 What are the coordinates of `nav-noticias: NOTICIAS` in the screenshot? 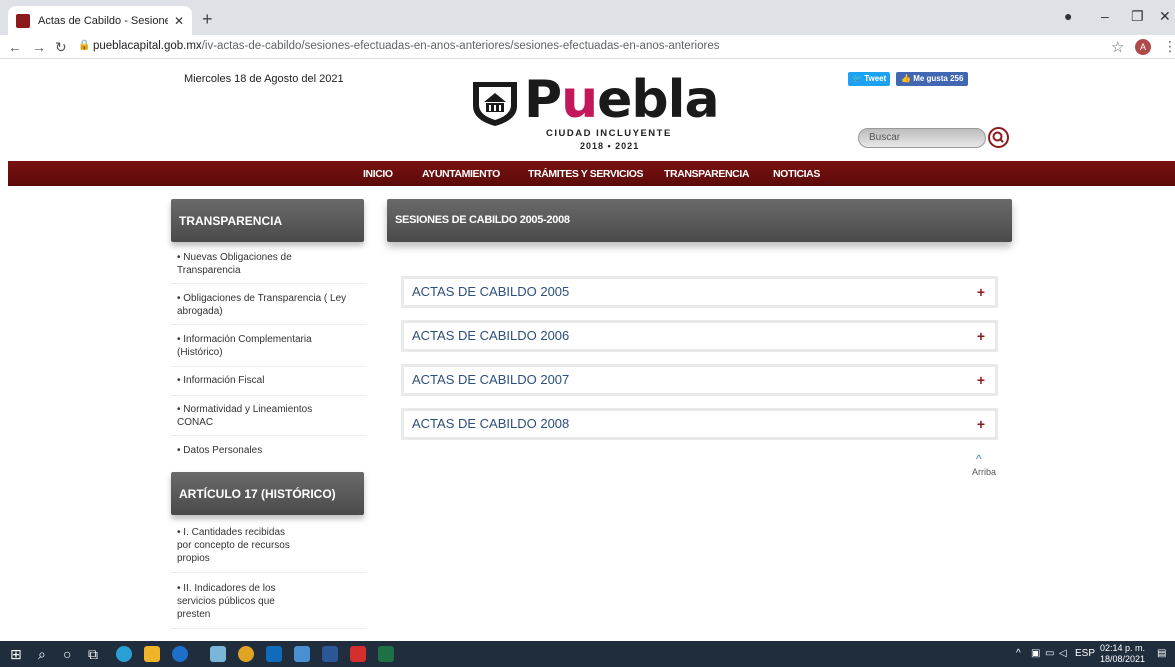 It's located at (796, 174).